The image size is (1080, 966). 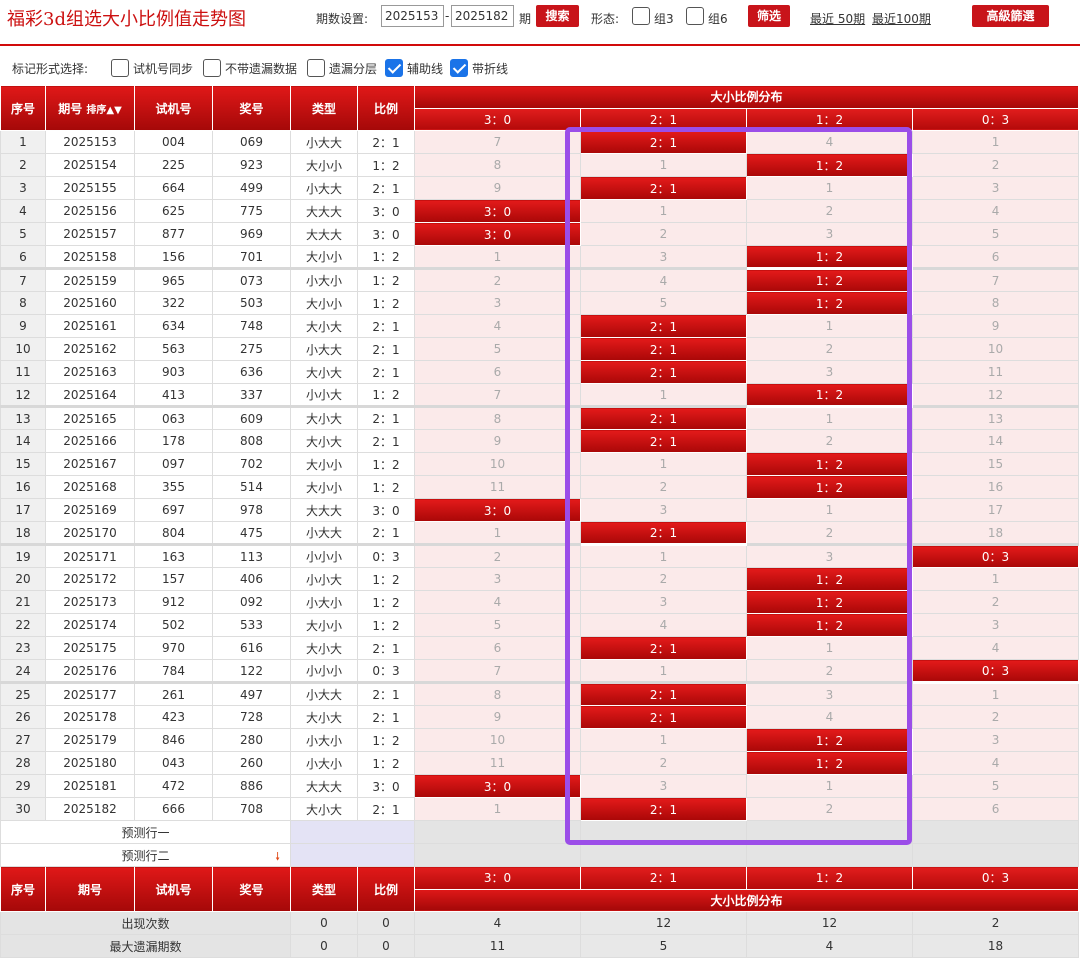 I want to click on row-prize-number: 978, so click(x=251, y=510).